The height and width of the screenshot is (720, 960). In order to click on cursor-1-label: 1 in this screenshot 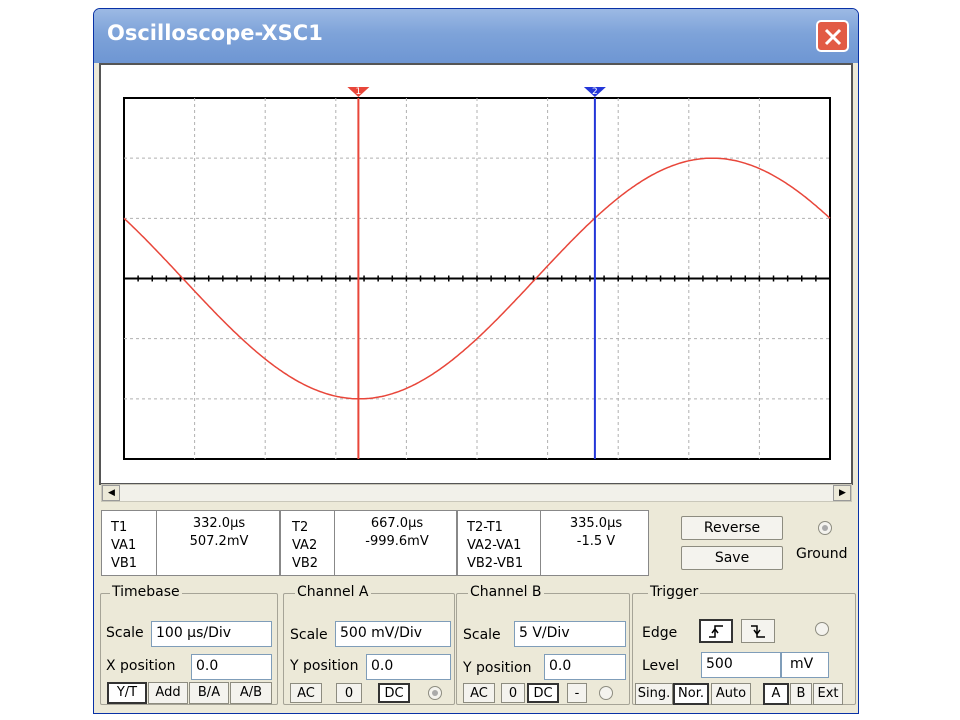, I will do `click(359, 92)`.